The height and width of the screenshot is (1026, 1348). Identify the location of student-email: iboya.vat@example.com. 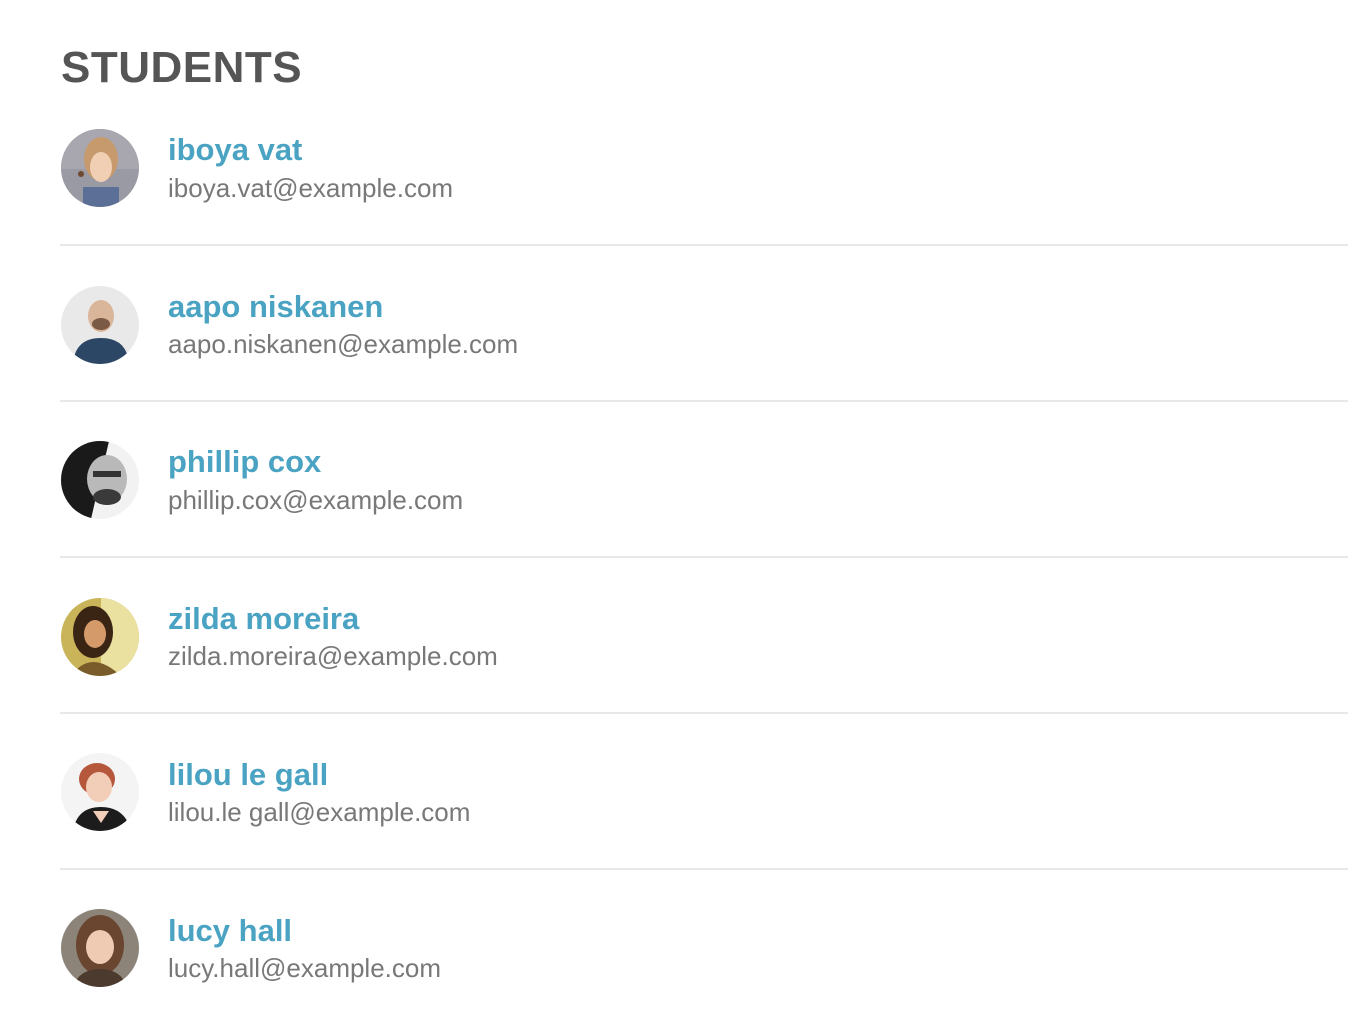
(311, 188).